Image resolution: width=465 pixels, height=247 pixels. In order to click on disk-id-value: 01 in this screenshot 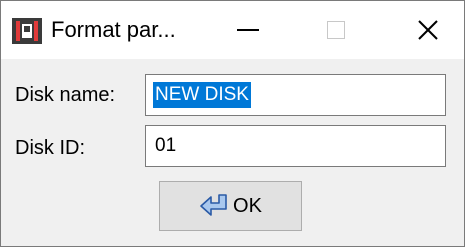, I will do `click(166, 145)`.